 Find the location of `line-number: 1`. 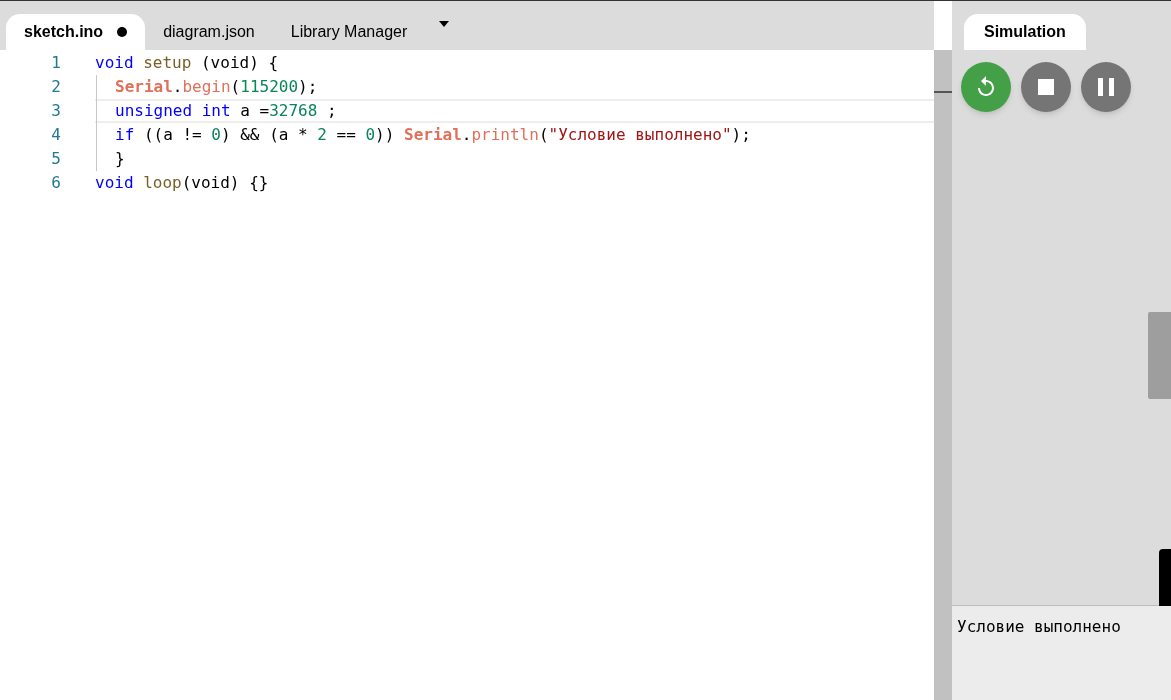

line-number: 1 is located at coordinates (56, 63).